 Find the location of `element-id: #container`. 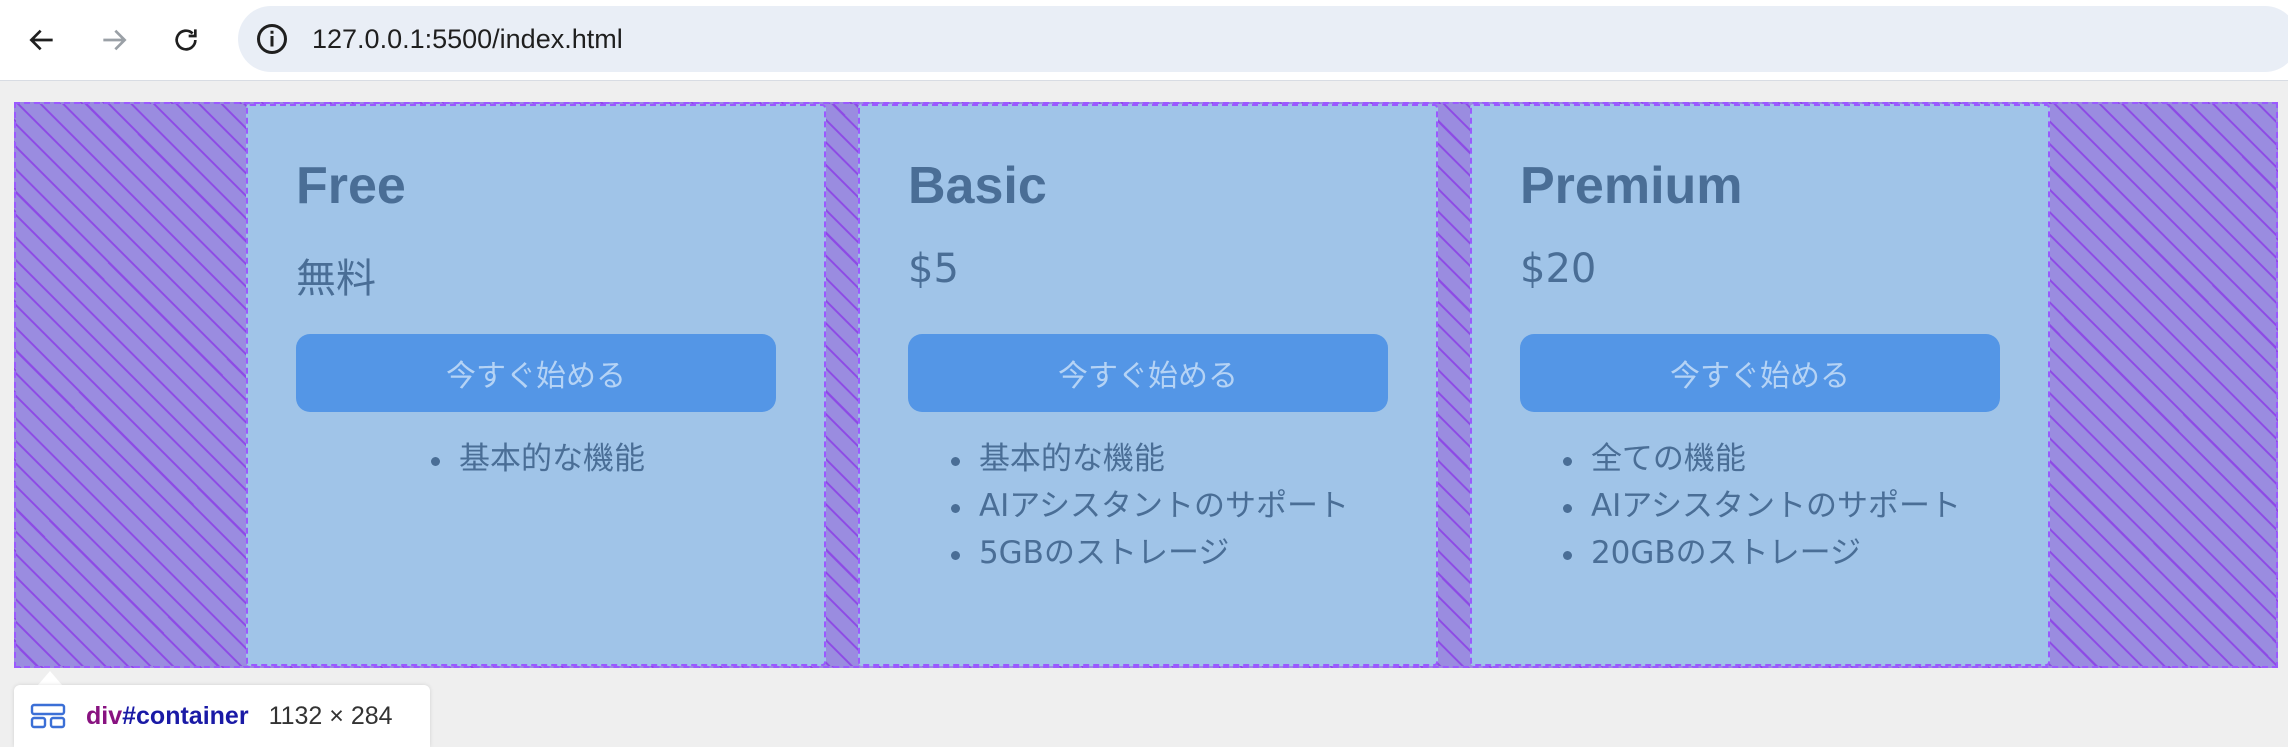

element-id: #container is located at coordinates (185, 715).